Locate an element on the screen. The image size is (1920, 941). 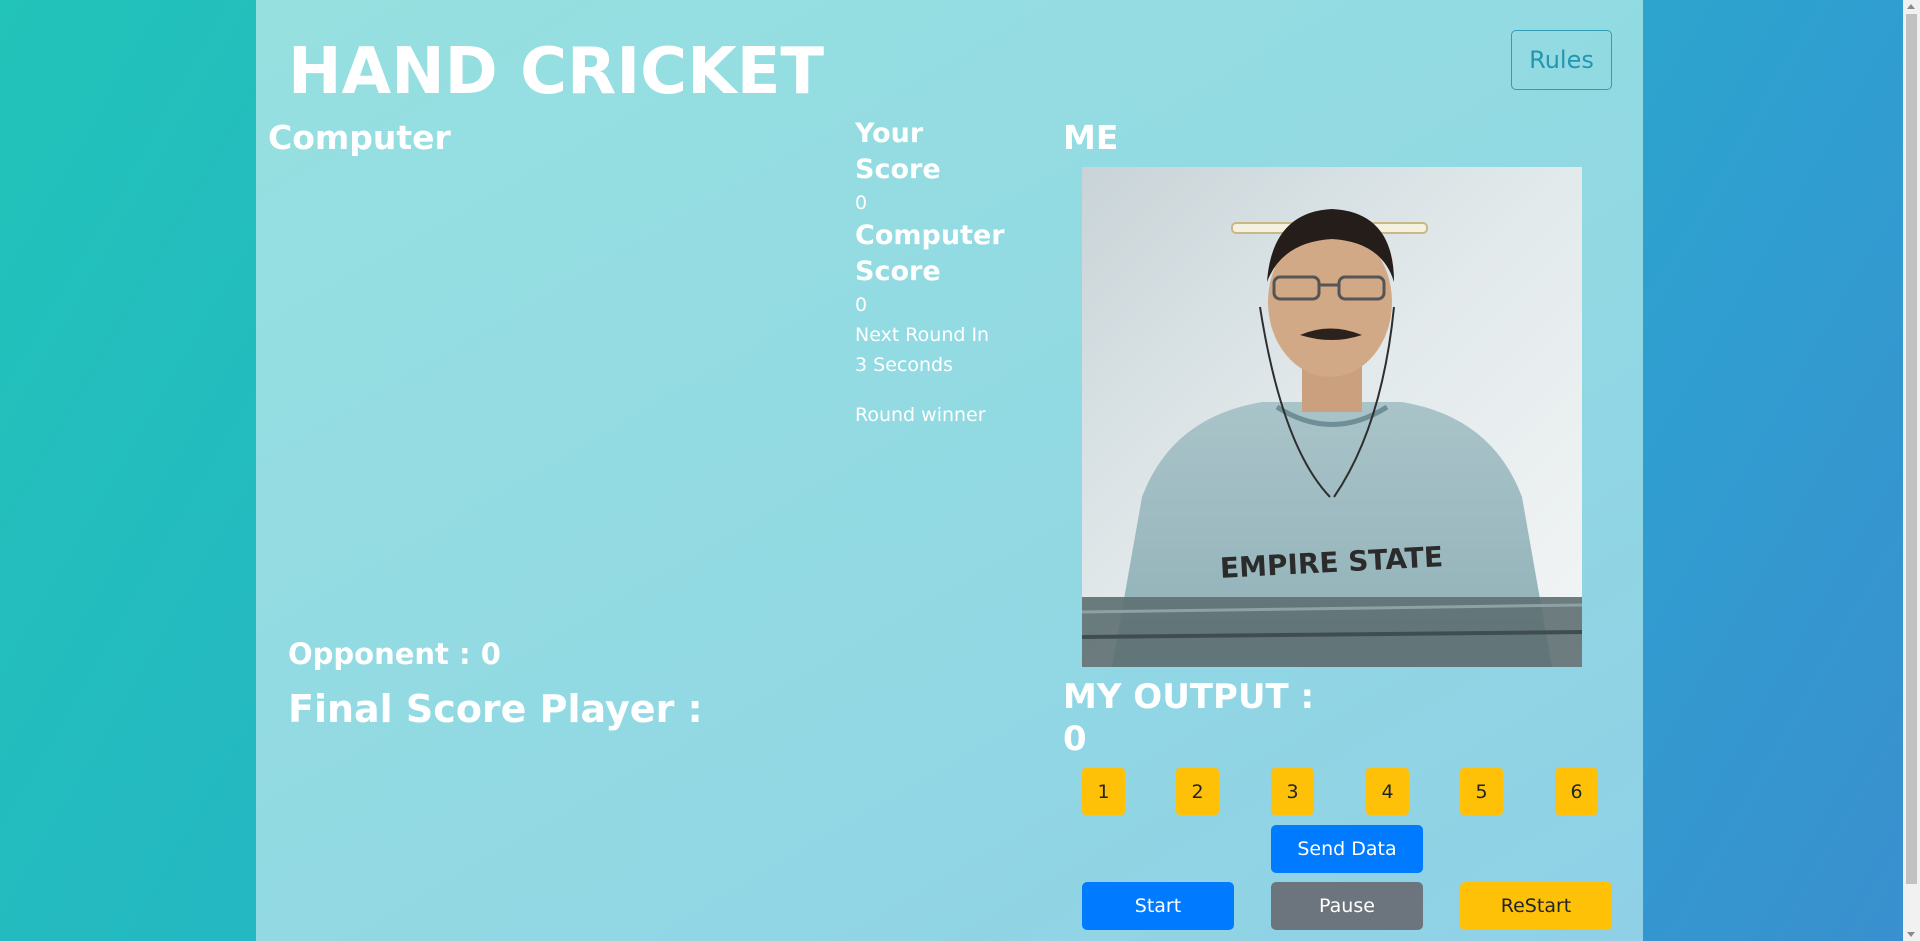
vertical-scrollbar is located at coordinates (1911, 470).